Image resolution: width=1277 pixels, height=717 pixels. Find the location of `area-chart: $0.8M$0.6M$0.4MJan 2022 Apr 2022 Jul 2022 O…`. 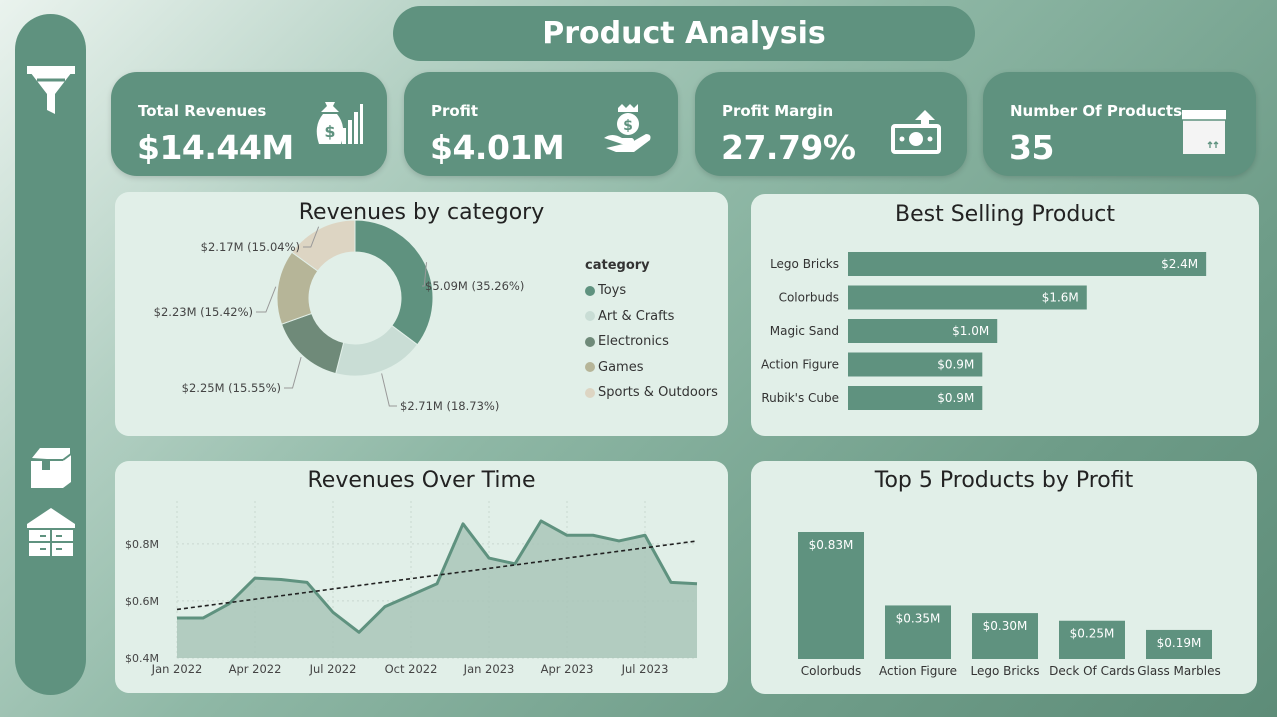

area-chart: $0.8M$0.6M$0.4MJan 2022 Apr 2022 Jul 2022 O… is located at coordinates (411, 588).